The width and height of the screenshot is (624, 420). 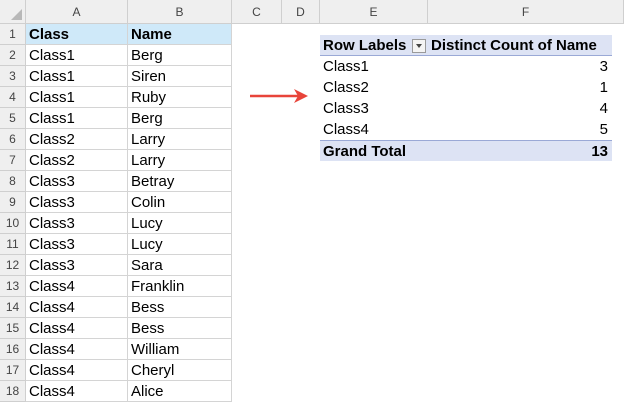 I want to click on right-arrow-icon, so click(x=279, y=96).